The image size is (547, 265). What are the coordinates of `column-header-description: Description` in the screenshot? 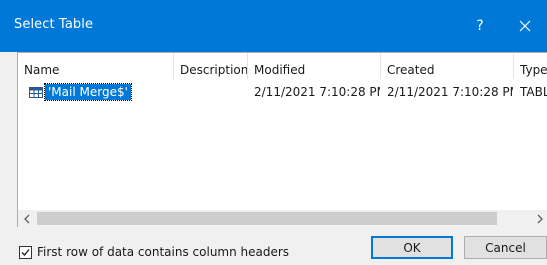 It's located at (211, 66).